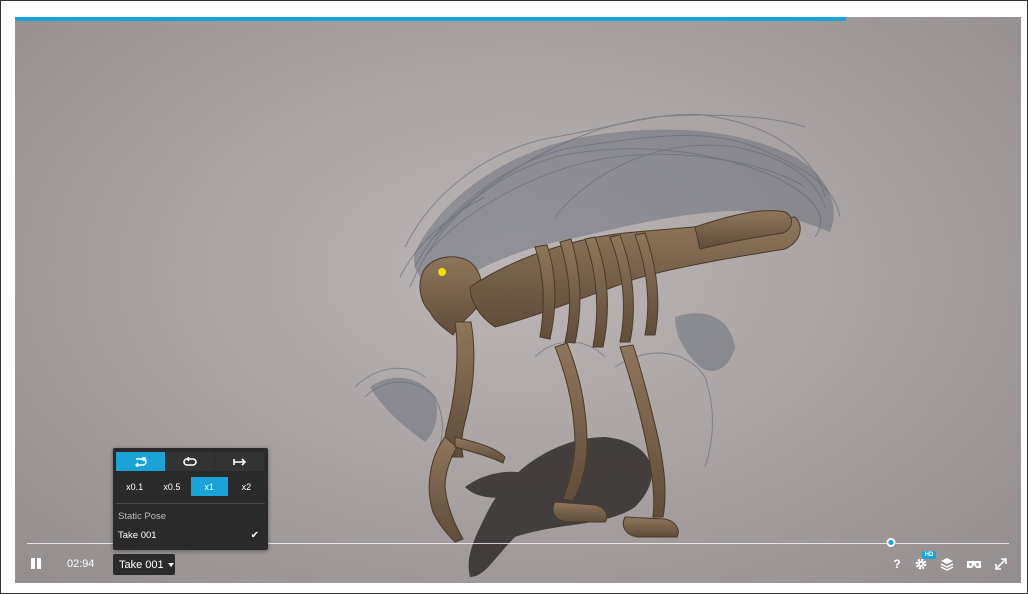 The width and height of the screenshot is (1028, 594). What do you see at coordinates (190, 499) in the screenshot?
I see `animation-menu: x0.1 x0.5 x1 x2 Static Pose Take 001 ✔` at bounding box center [190, 499].